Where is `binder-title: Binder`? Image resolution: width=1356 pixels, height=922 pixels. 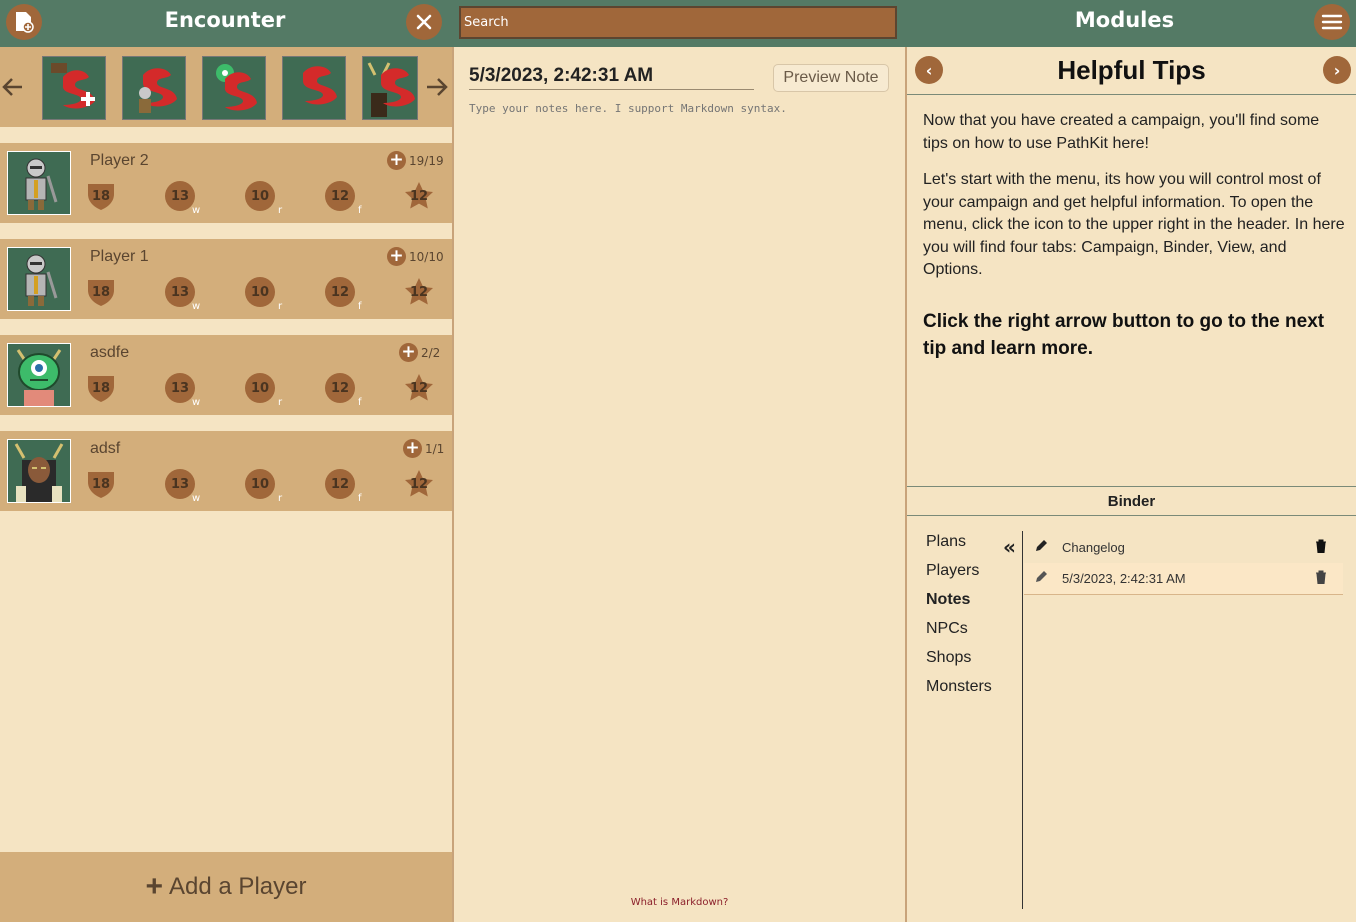 binder-title: Binder is located at coordinates (1131, 501).